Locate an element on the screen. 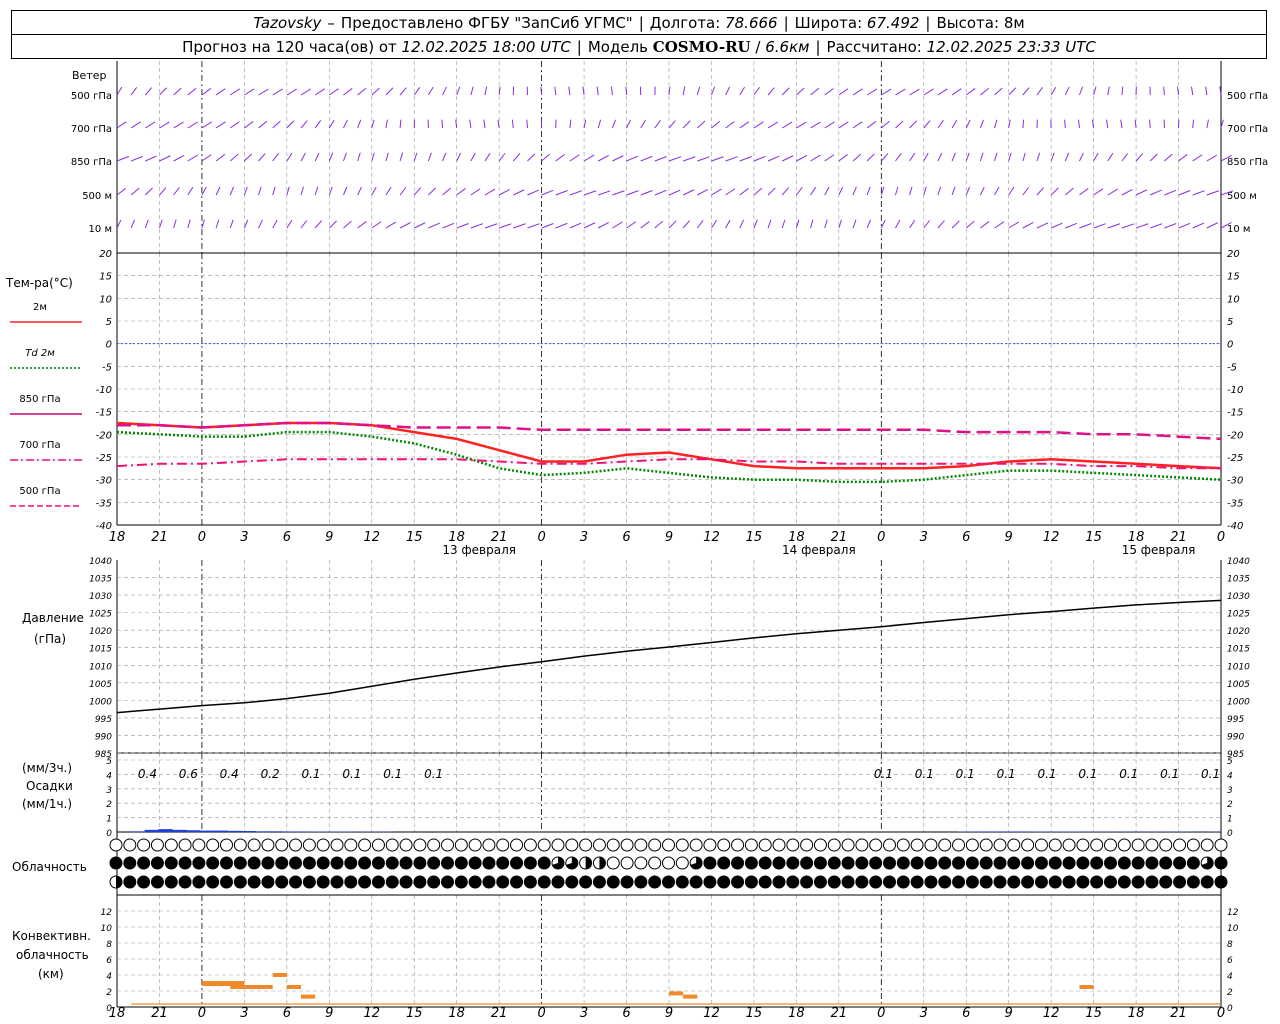 This screenshot has width=1280, height=1024. hour-tick-label: 6 is located at coordinates (287, 1013).